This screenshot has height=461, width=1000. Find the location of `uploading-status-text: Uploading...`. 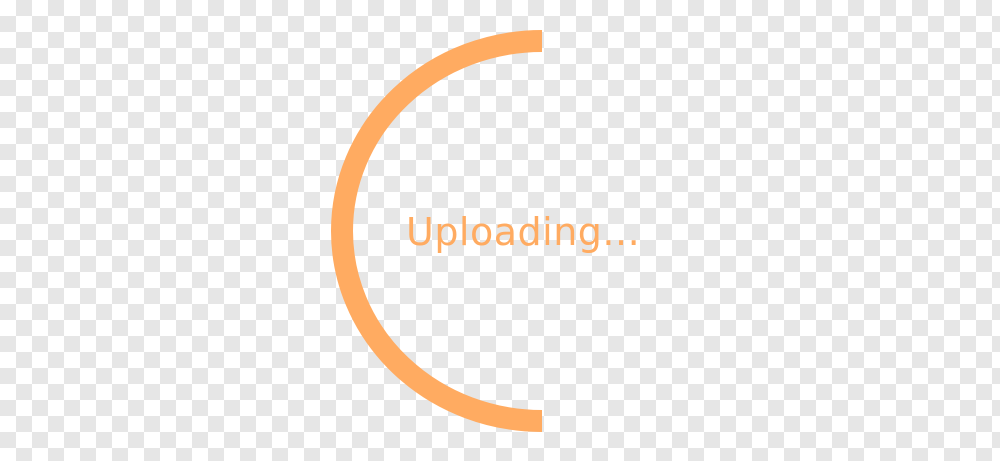

uploading-status-text: Uploading... is located at coordinates (523, 232).